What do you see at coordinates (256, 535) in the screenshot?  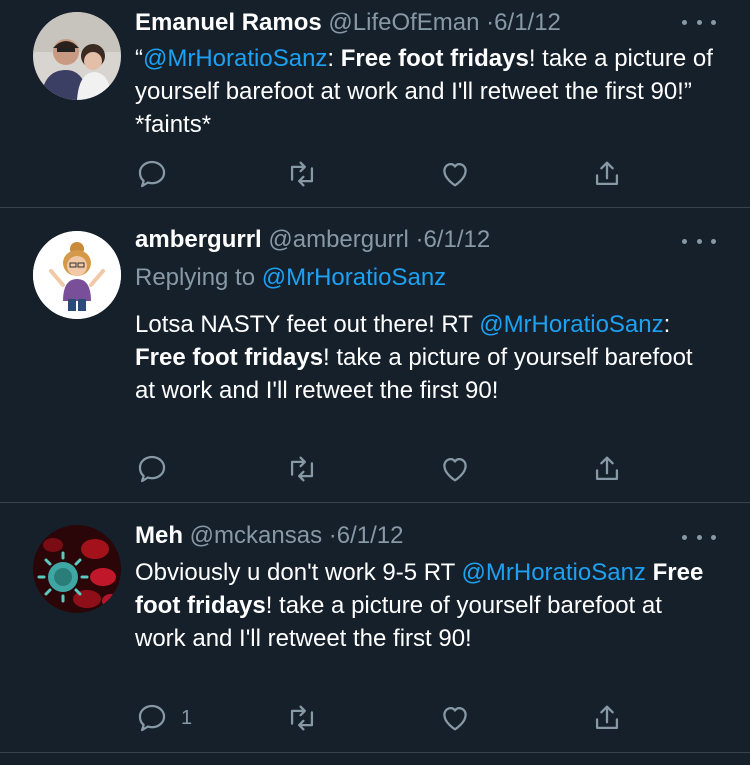 I see `user-handle: @mckansas` at bounding box center [256, 535].